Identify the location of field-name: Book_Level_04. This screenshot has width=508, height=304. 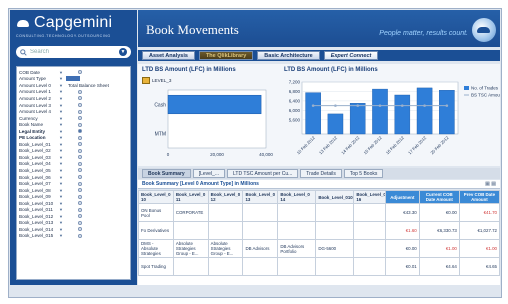
(35, 164).